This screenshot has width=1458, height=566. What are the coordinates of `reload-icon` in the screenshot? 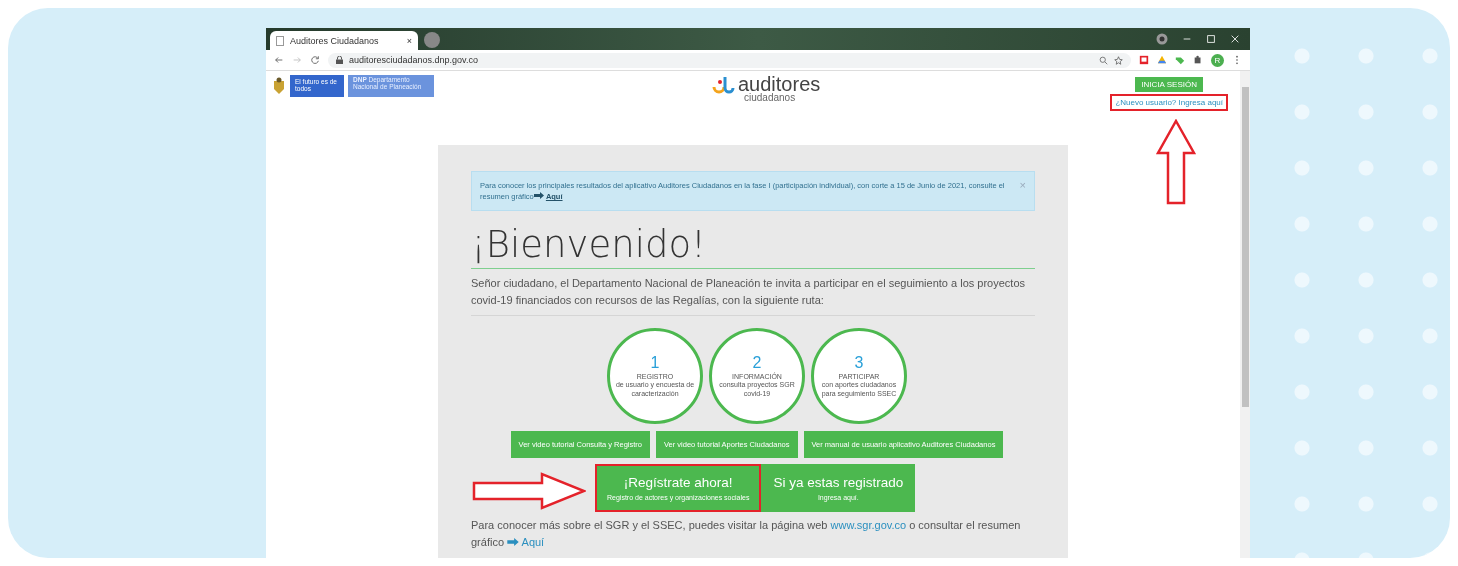 It's located at (315, 60).